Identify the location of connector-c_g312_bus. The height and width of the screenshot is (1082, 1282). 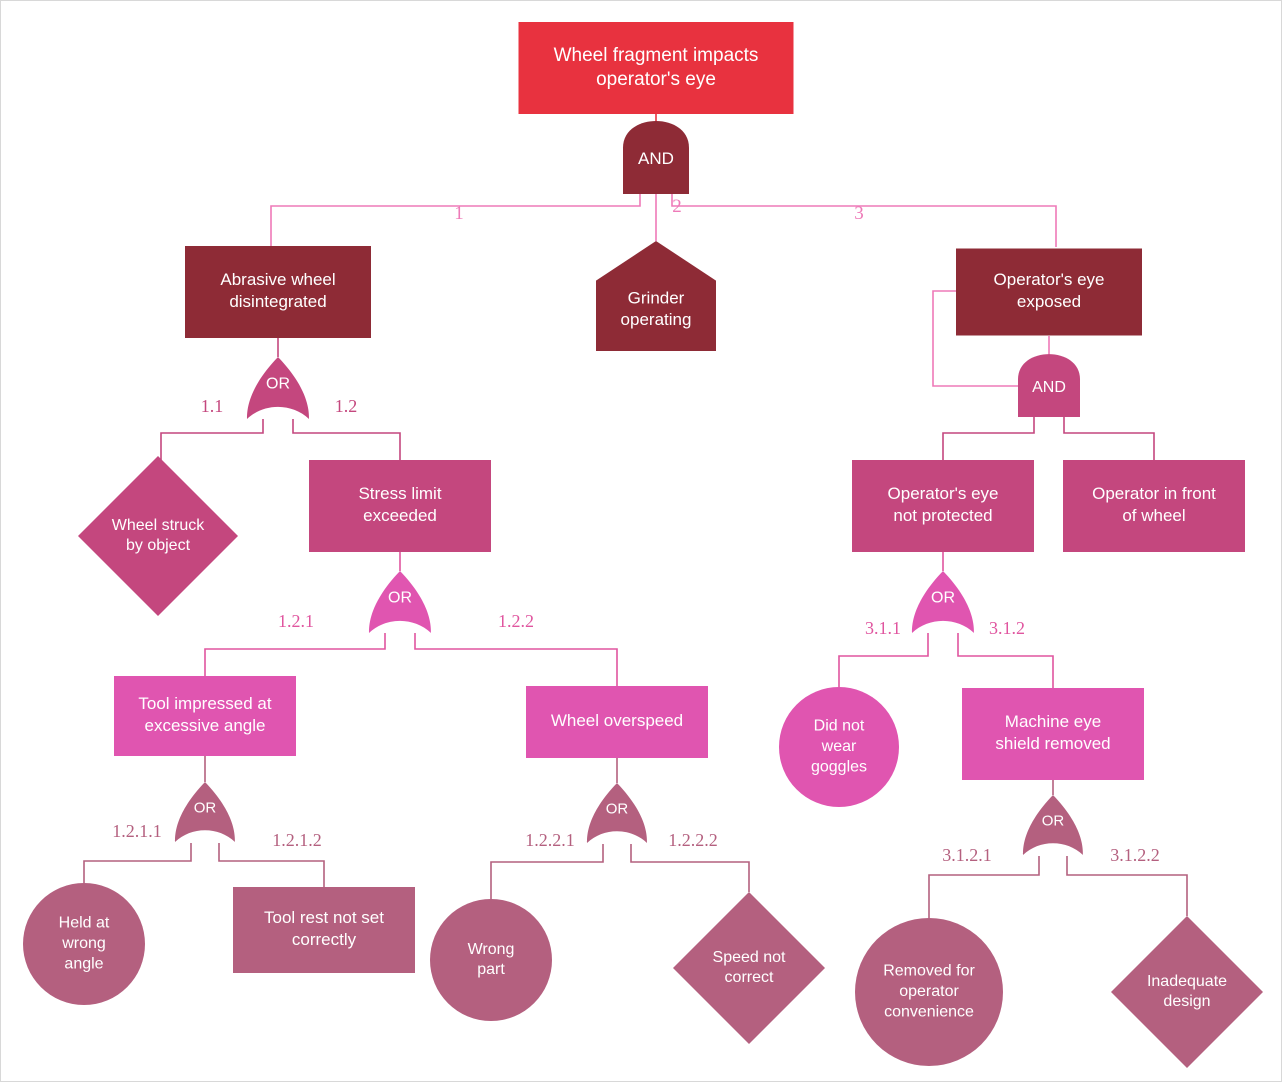
(1058, 887).